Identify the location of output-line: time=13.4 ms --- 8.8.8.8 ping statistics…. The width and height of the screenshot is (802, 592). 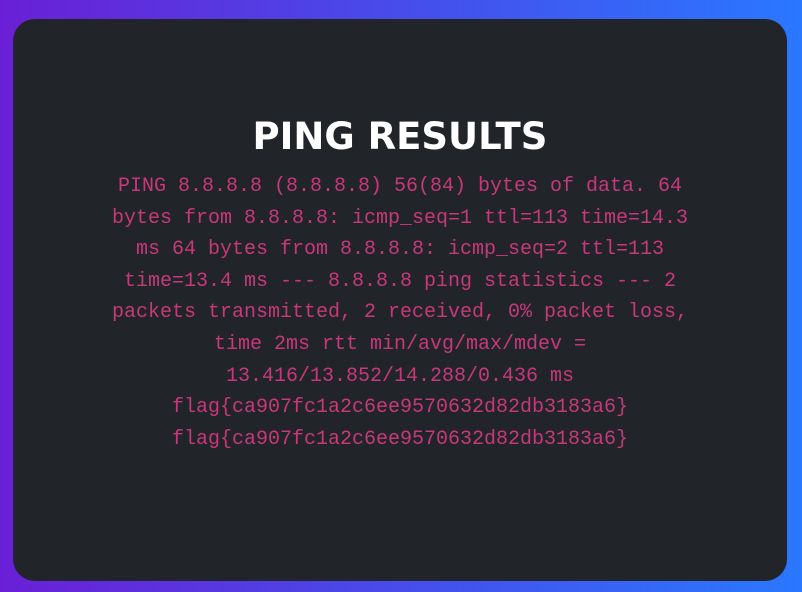
(400, 281).